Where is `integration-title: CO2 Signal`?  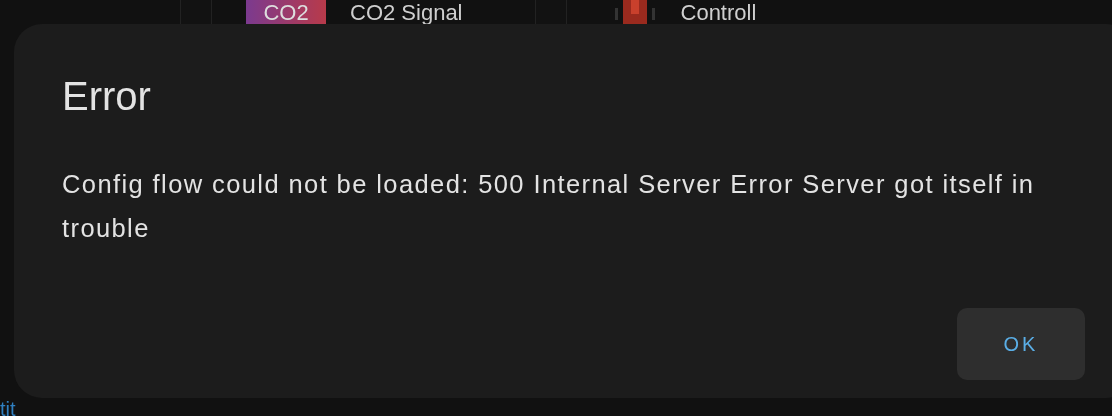 integration-title: CO2 Signal is located at coordinates (406, 13).